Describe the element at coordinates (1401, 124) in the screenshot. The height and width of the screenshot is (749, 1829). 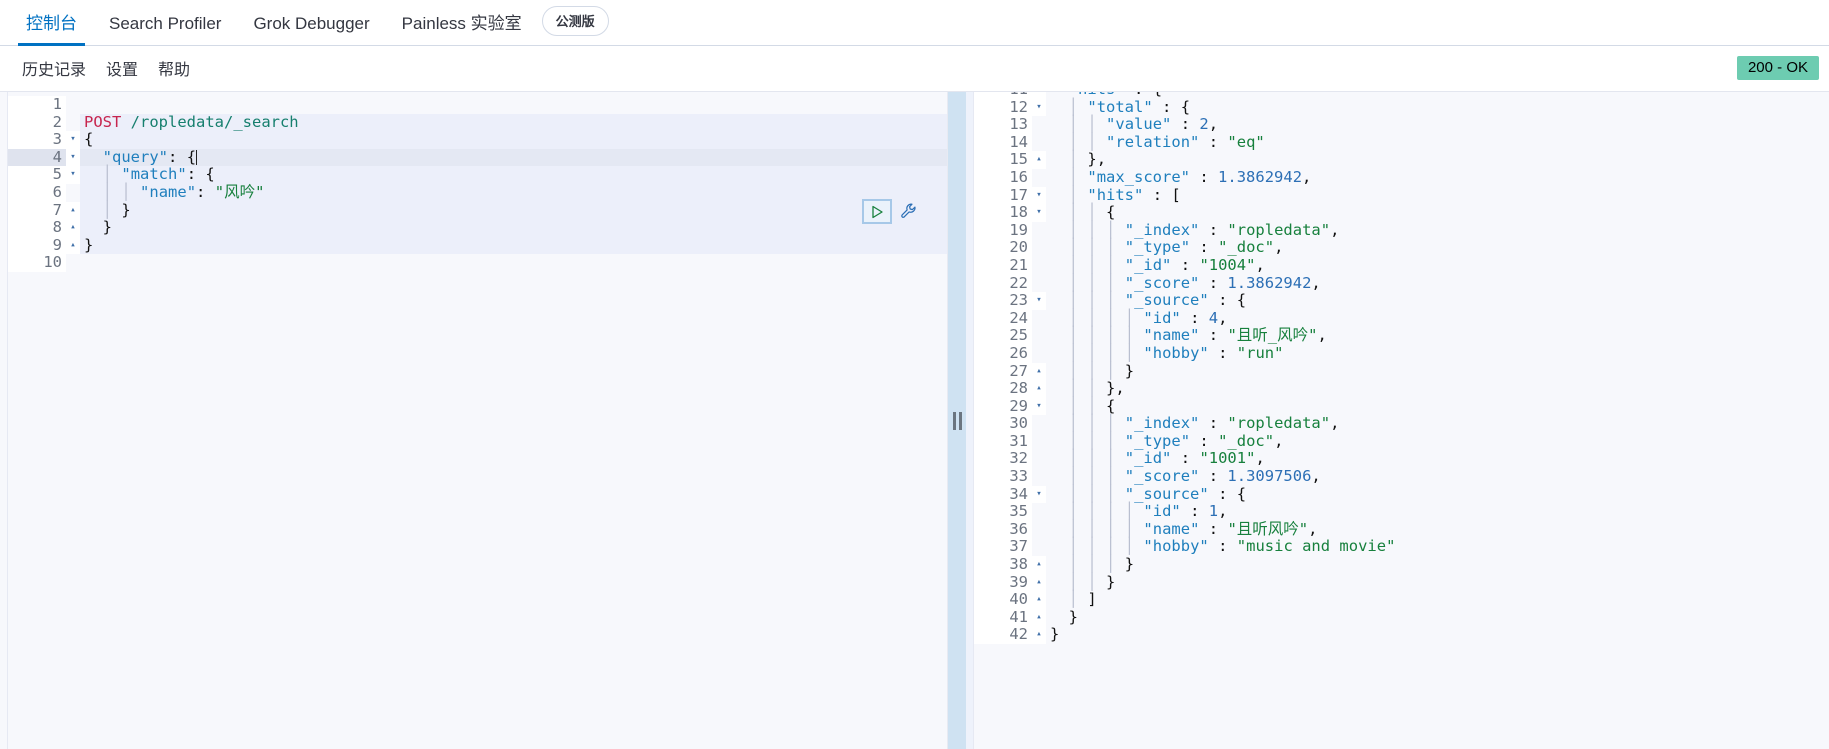
I see `code-line: 13 │ │ "value" : 2,` at that location.